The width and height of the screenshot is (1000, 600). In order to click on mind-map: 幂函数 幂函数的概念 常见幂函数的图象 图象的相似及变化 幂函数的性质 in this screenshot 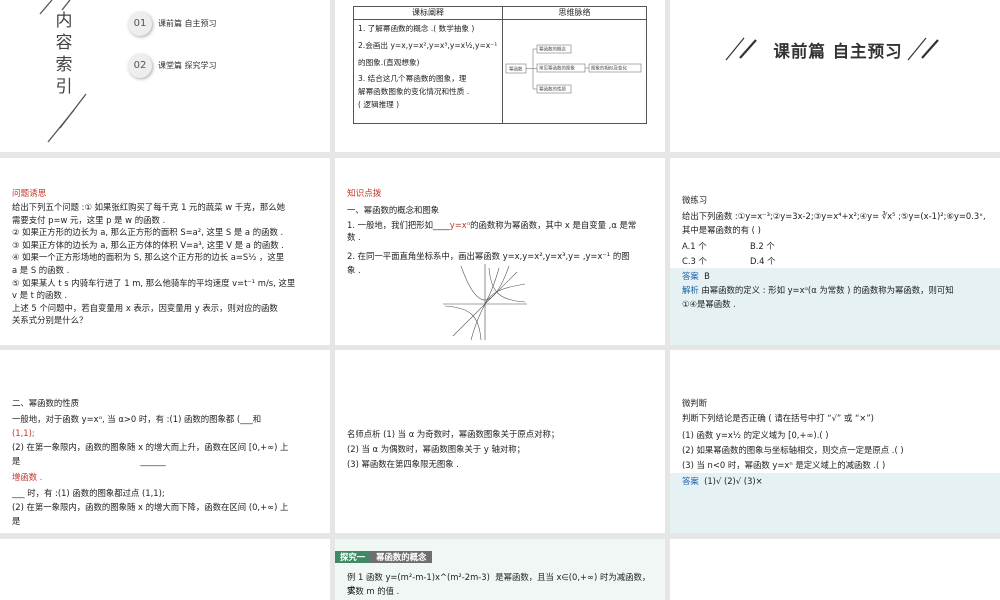, I will do `click(573, 69)`.